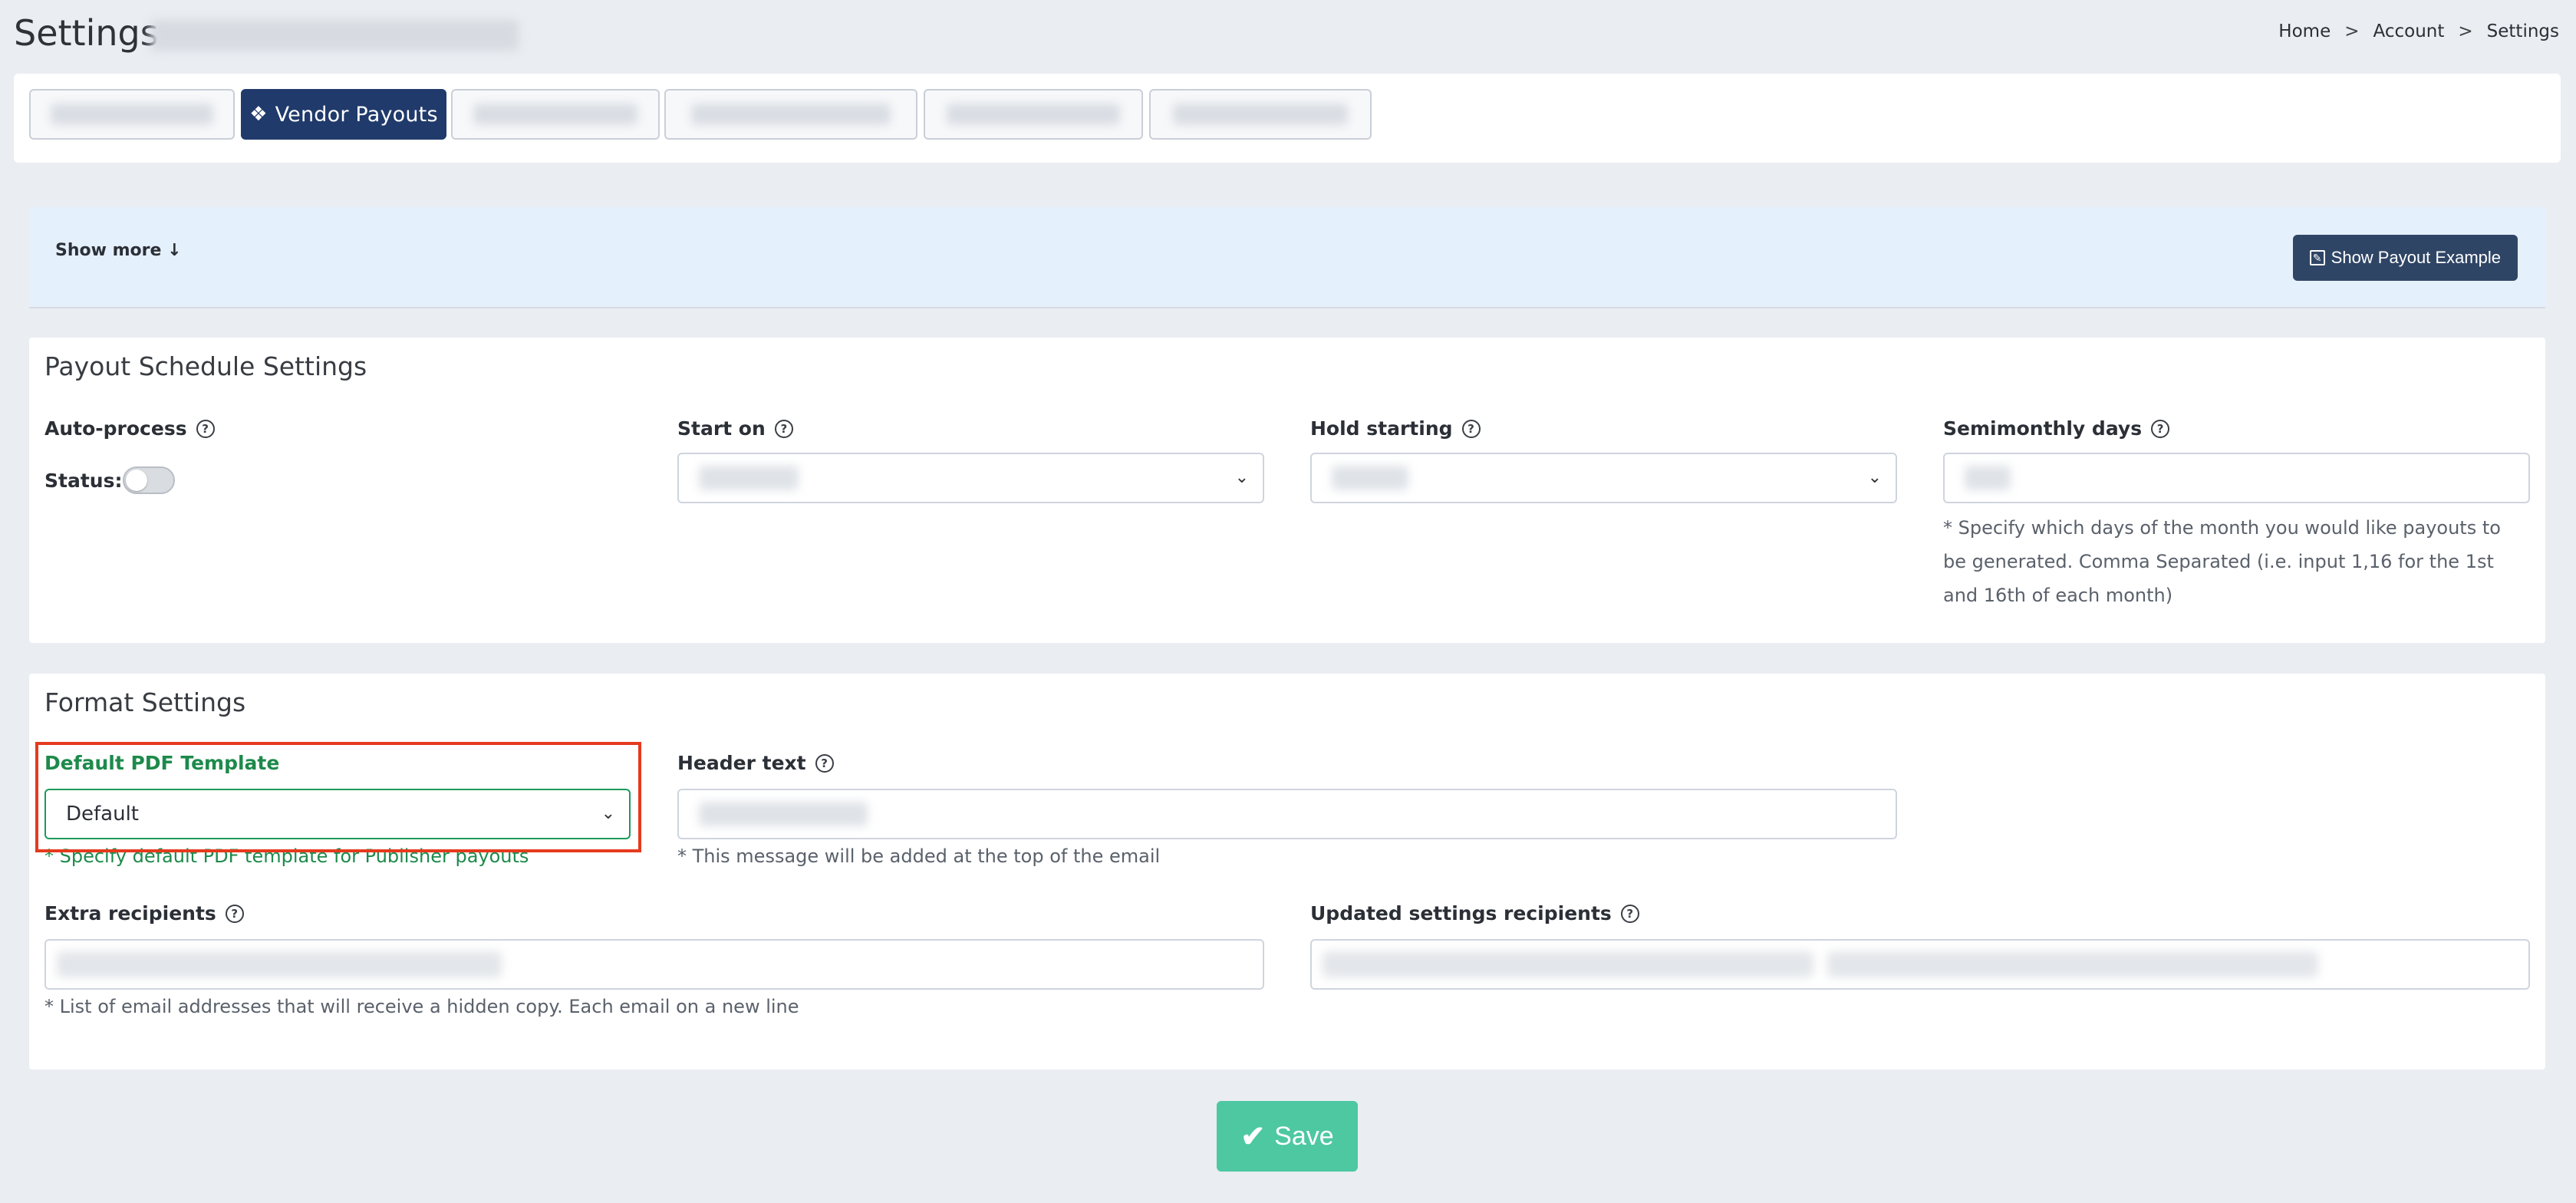 The image size is (2576, 1203). I want to click on auto-process-label: Auto-process ?, so click(129, 428).